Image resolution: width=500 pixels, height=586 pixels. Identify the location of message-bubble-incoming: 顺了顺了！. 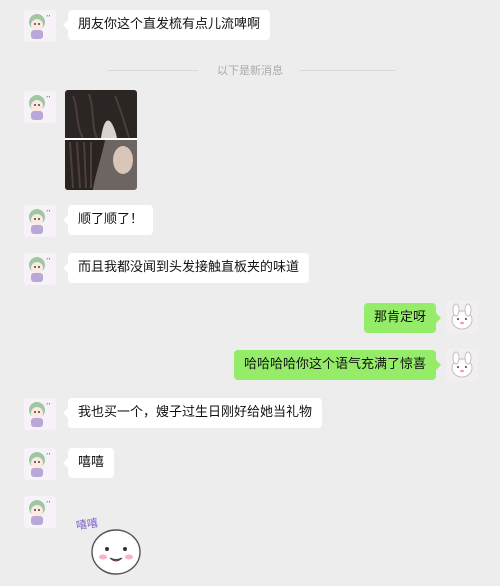
(108, 220).